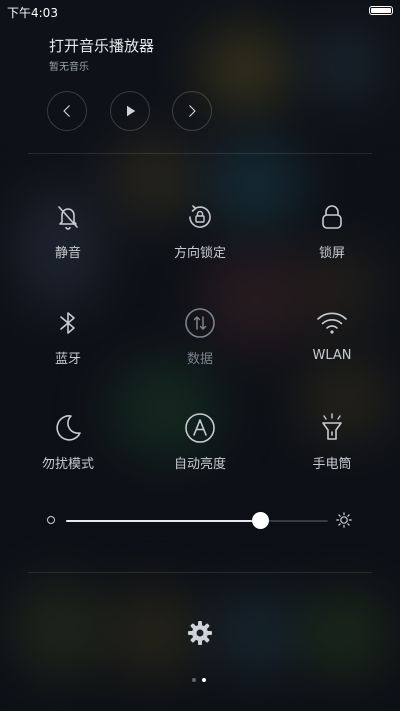  Describe the element at coordinates (200, 11) in the screenshot. I see `status-bar: 下午4:03` at that location.